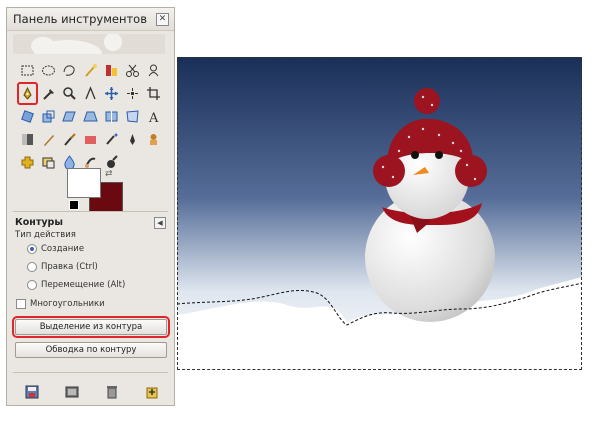  I want to click on polygonal-label: Многоугольники, so click(67, 304).